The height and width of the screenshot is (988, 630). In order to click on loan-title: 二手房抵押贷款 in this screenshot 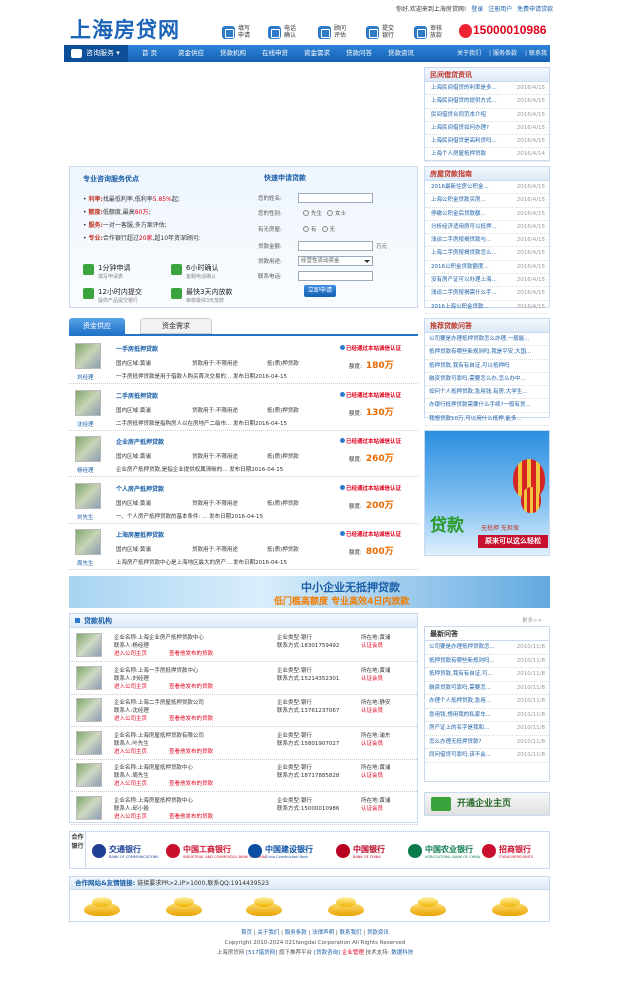, I will do `click(137, 395)`.